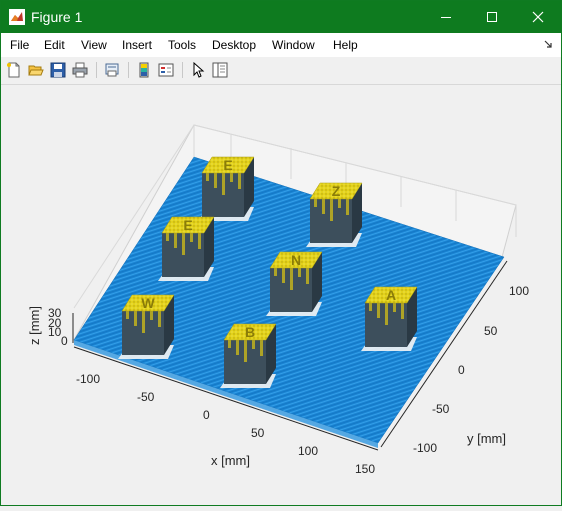 The width and height of the screenshot is (562, 511). Describe the element at coordinates (486, 438) in the screenshot. I see `y-axis-label: y [mm]` at that location.